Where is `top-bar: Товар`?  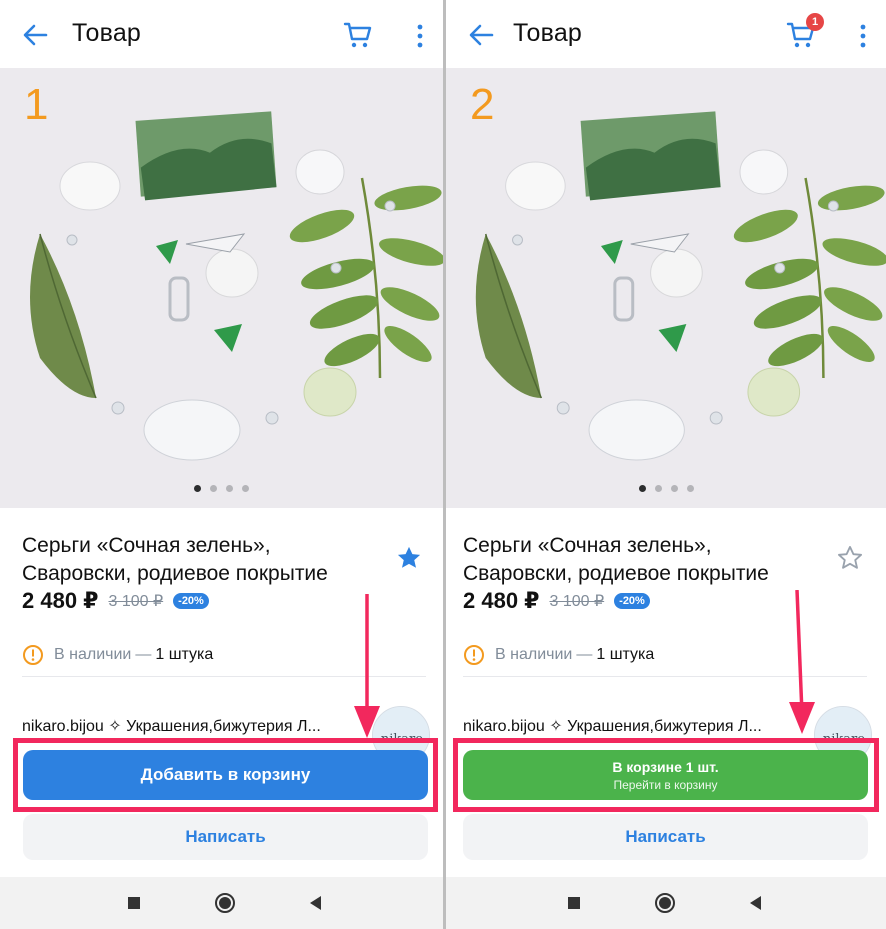 top-bar: Товар is located at coordinates (221, 34).